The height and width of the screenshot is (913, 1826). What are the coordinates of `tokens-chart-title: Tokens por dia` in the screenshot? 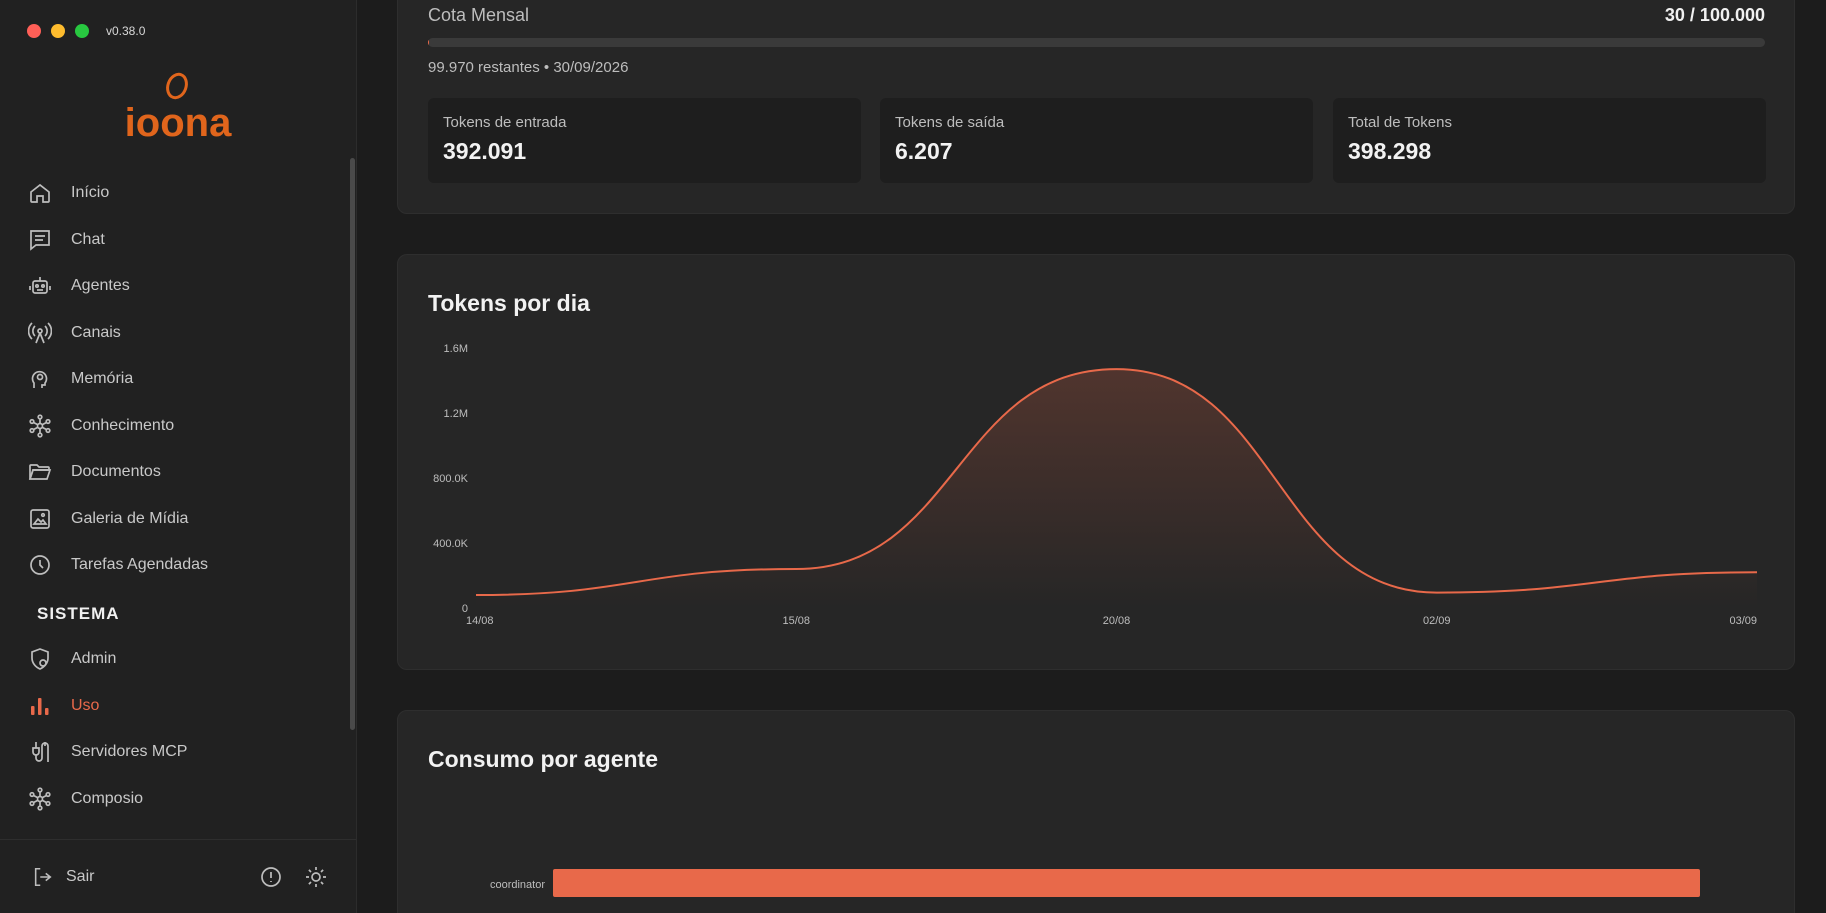 It's located at (509, 303).